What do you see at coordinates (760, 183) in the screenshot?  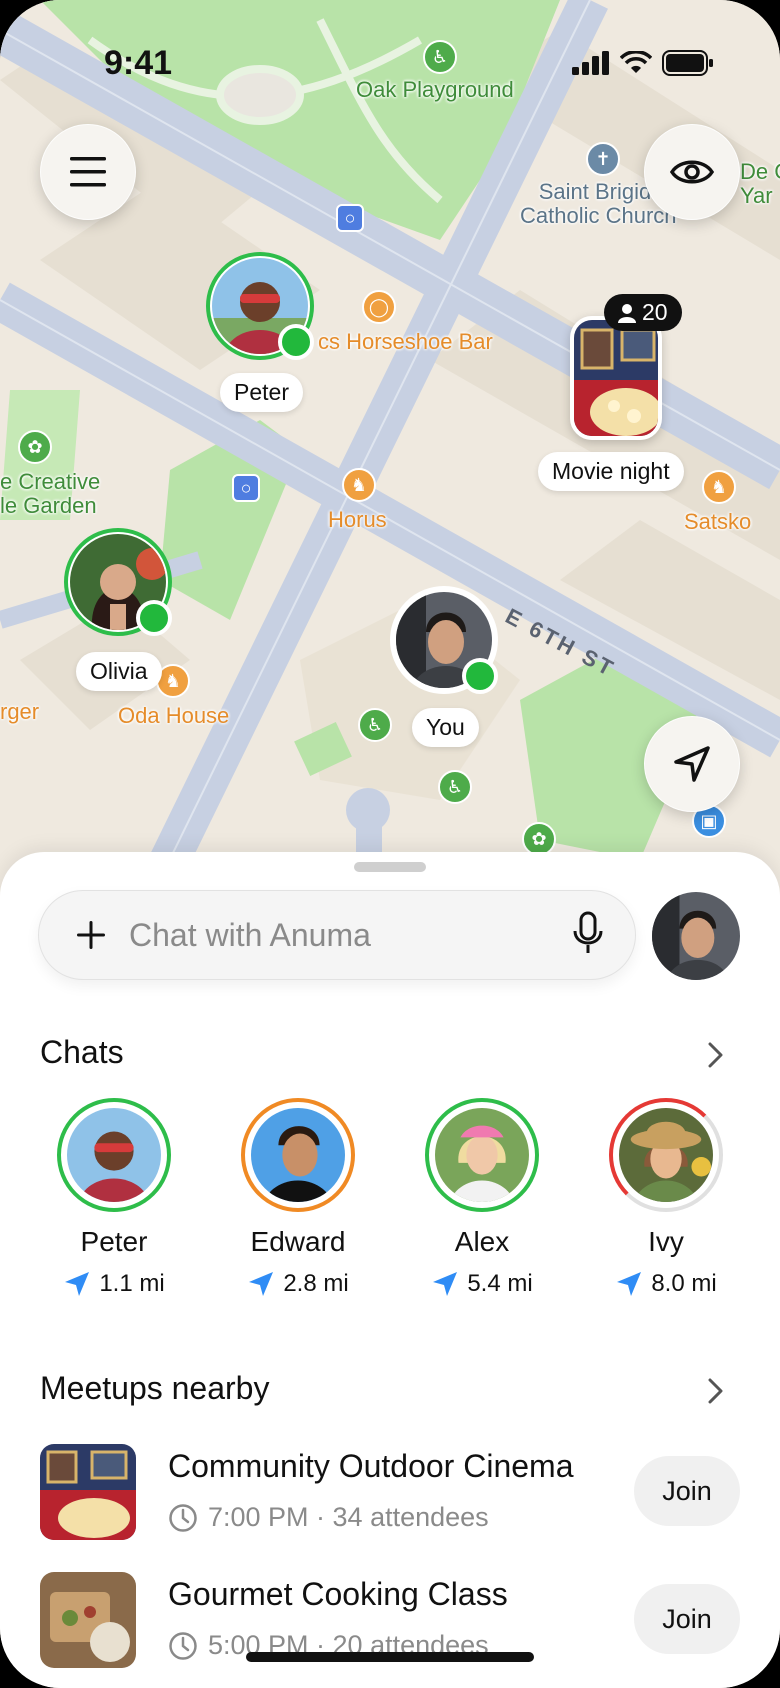 I see `map-label-de-co: De C Yar` at bounding box center [760, 183].